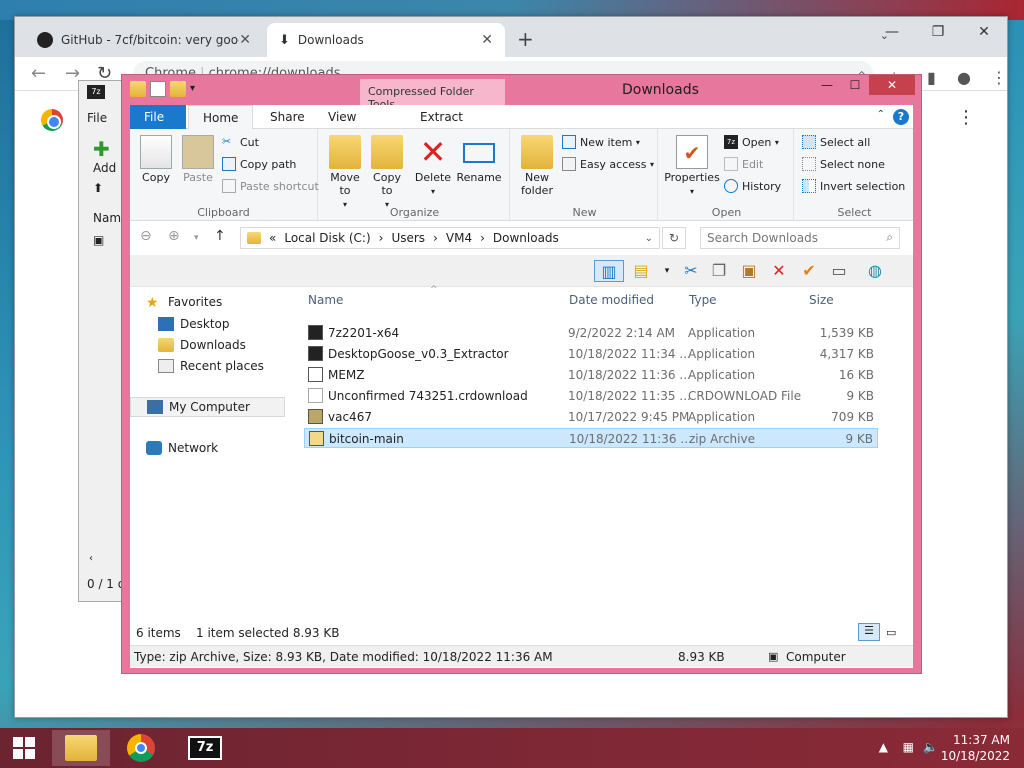 The height and width of the screenshot is (768, 1024). What do you see at coordinates (441, 117) in the screenshot?
I see `tab-extract: Extract` at bounding box center [441, 117].